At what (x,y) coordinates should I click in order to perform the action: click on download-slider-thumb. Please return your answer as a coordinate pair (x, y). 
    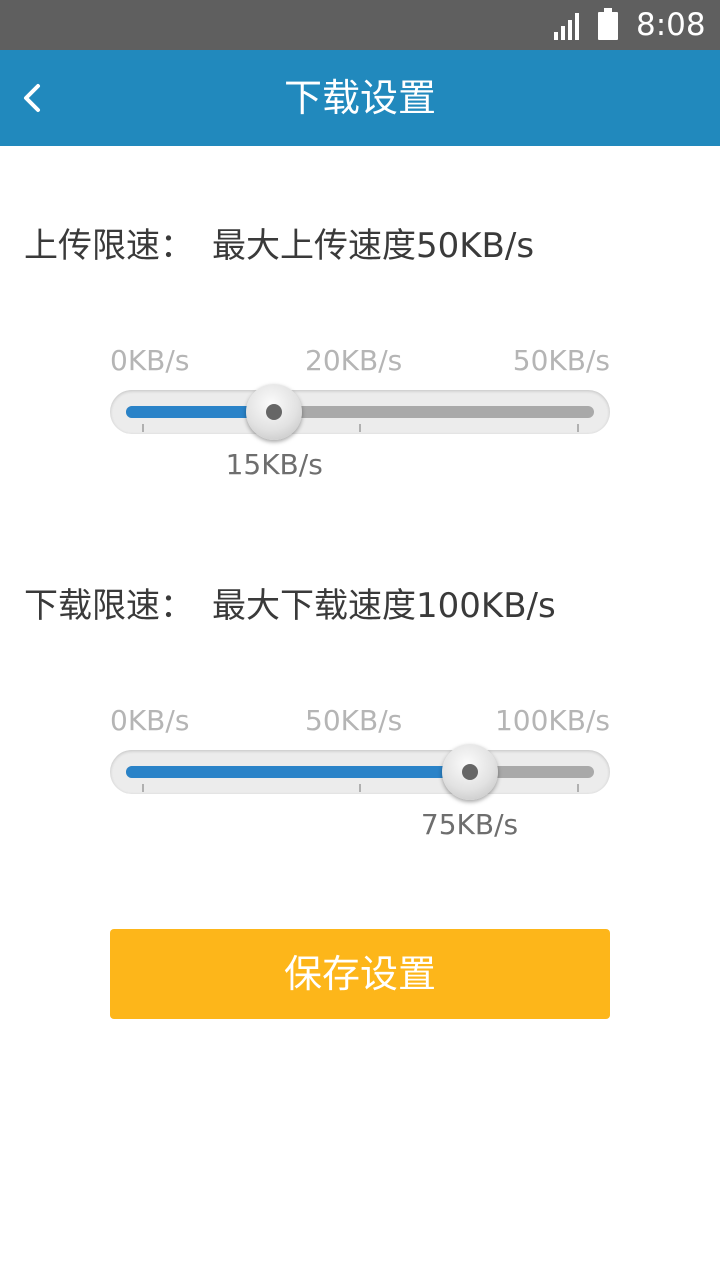
    Looking at the image, I should click on (469, 772).